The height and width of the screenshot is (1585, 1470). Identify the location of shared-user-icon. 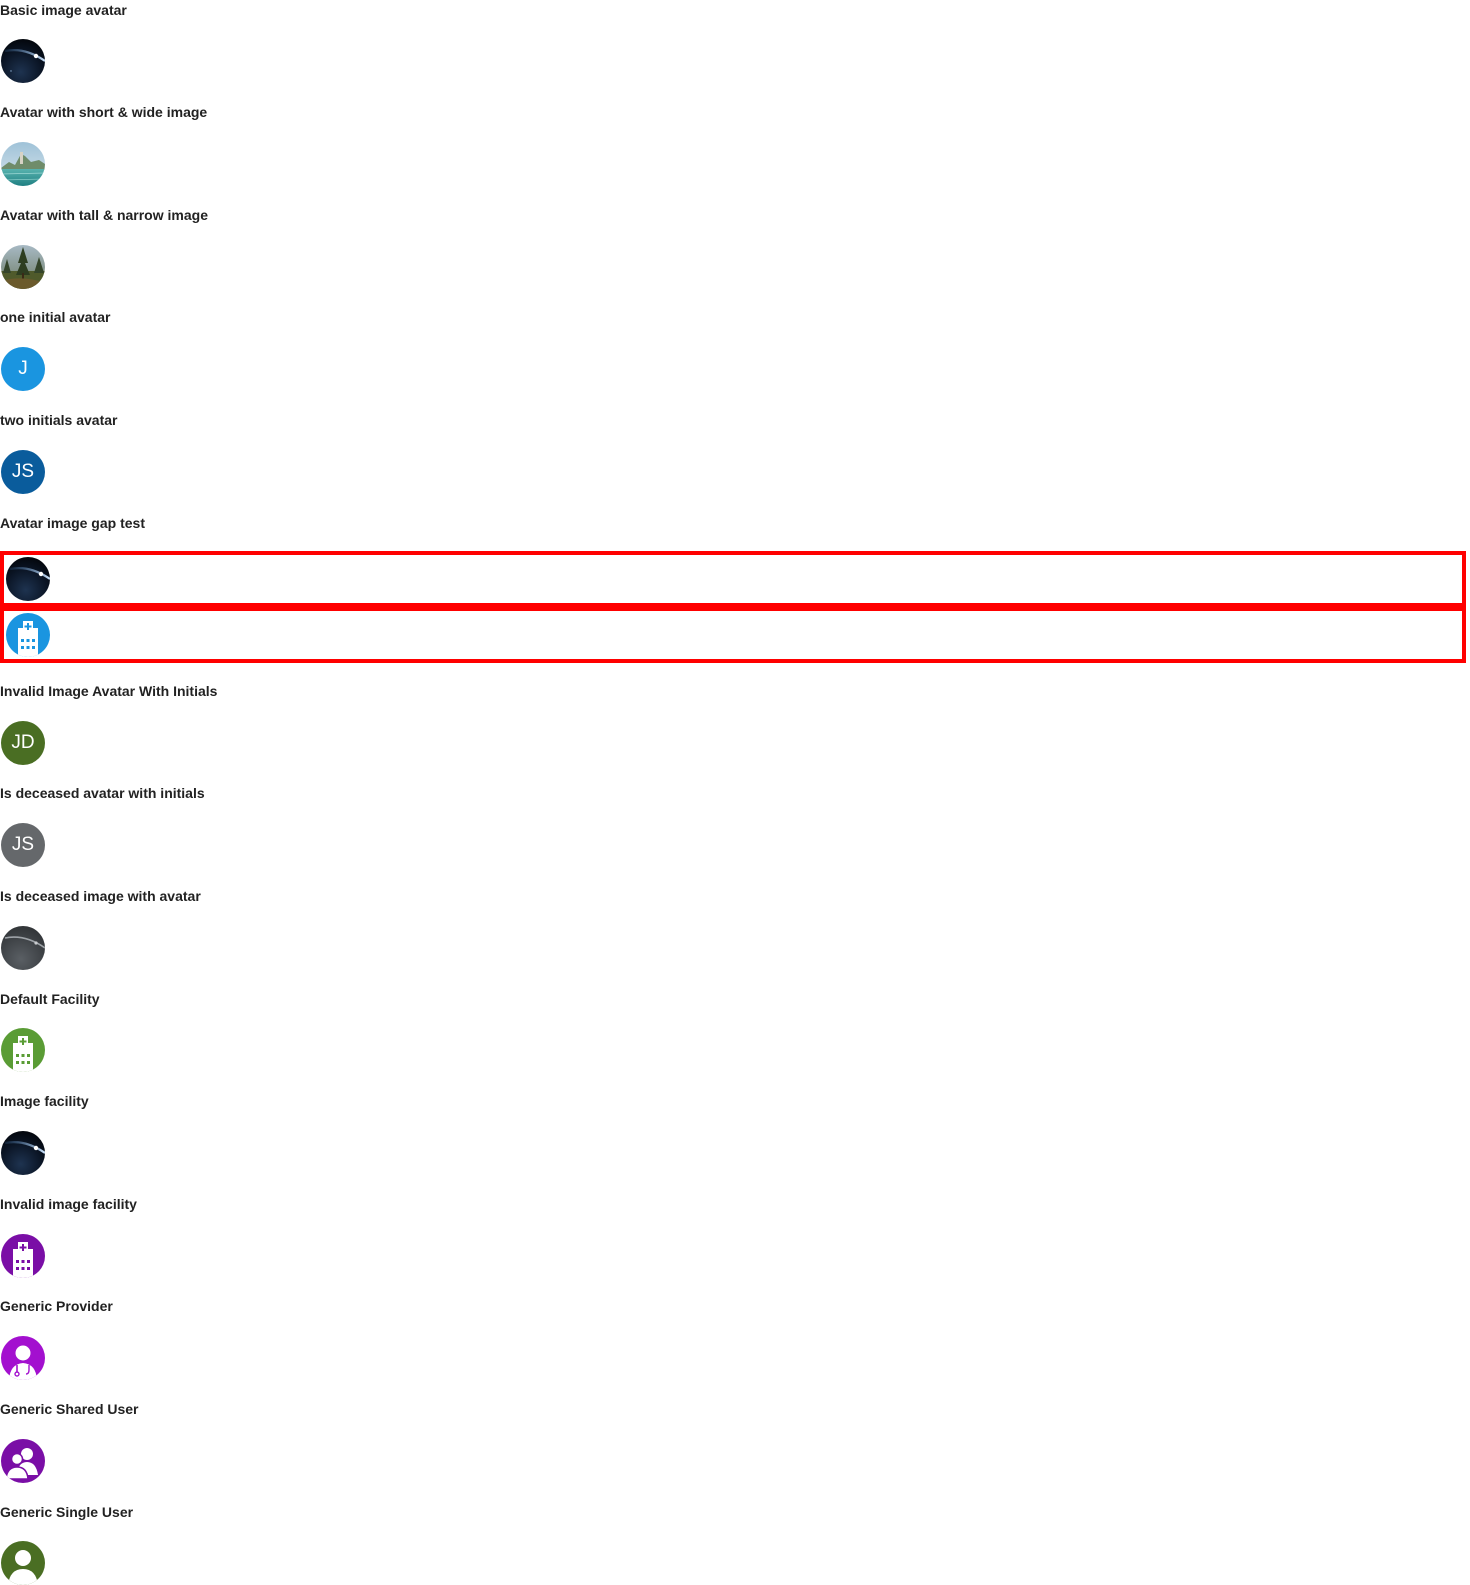
(21, 1464).